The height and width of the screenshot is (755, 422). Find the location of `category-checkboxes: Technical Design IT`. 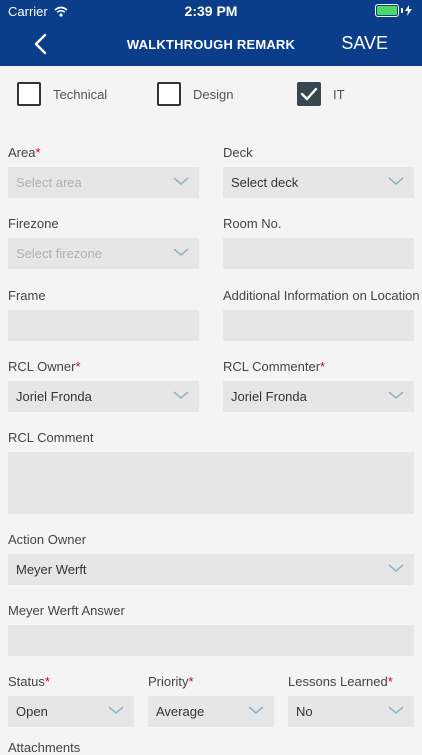

category-checkboxes: Technical Design IT is located at coordinates (211, 96).